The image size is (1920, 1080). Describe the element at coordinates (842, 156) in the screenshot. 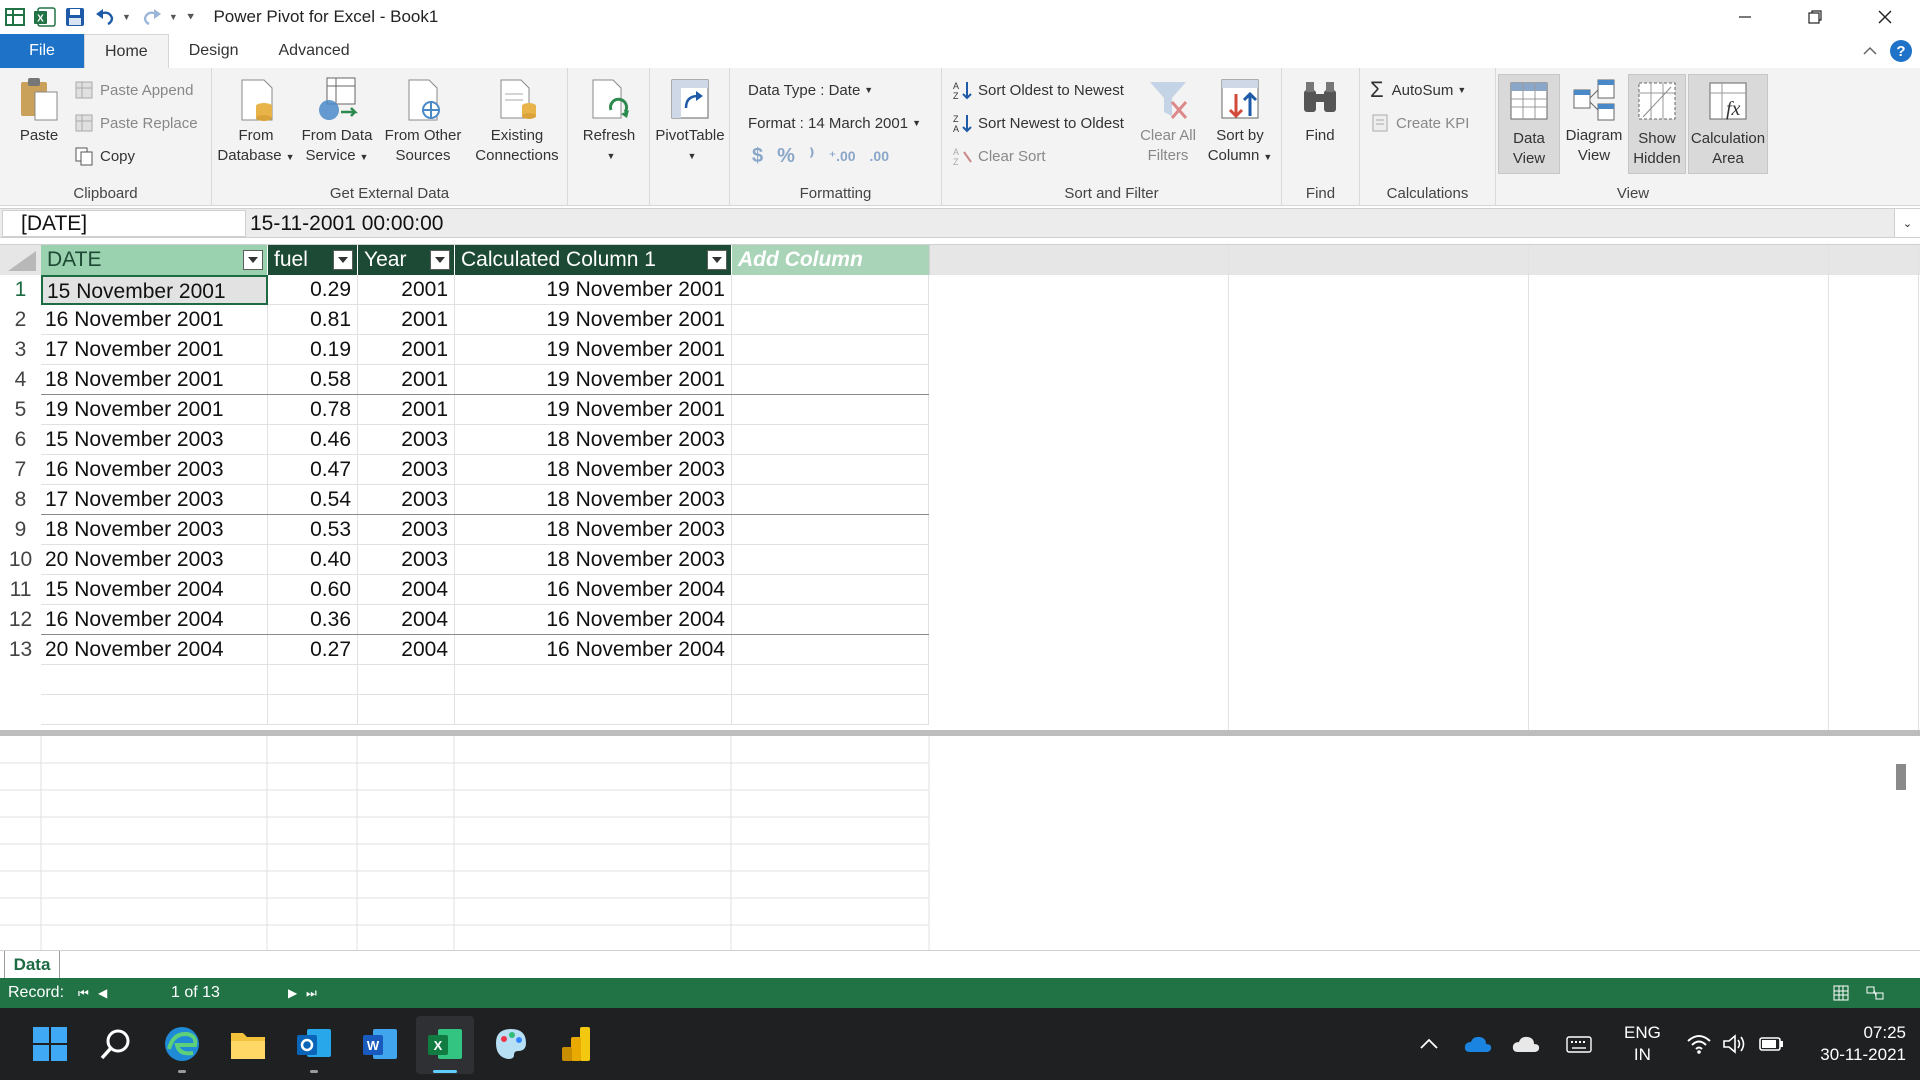

I see `increase-decimal-icon: ⁺.00` at that location.